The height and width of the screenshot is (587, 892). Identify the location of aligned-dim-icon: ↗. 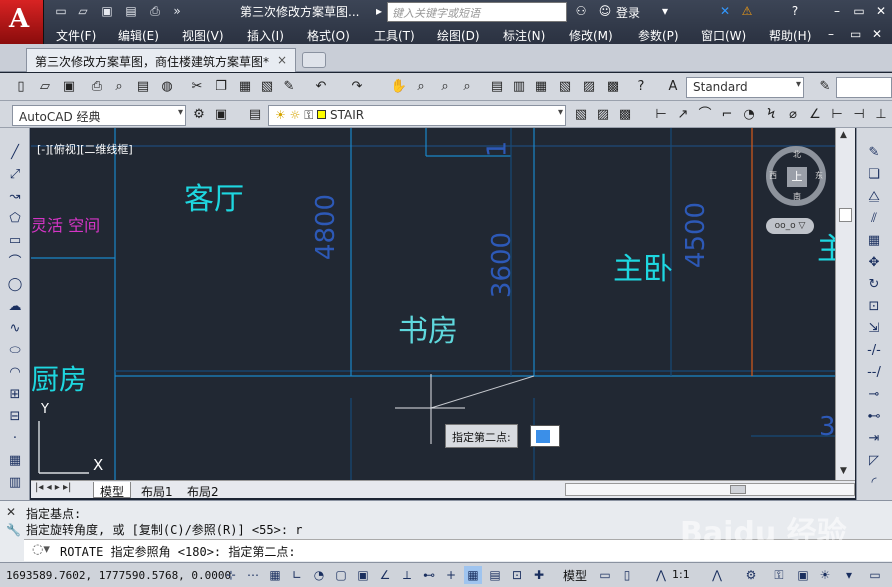
(683, 115).